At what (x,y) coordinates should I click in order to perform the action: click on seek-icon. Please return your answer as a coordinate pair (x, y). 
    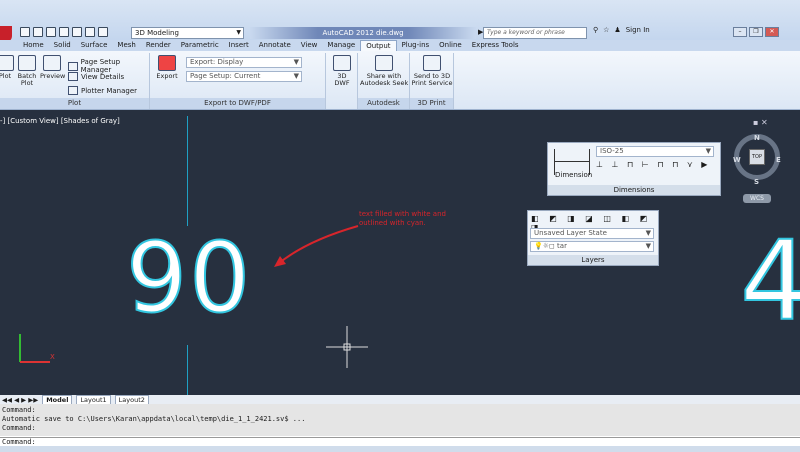
    Looking at the image, I should click on (384, 63).